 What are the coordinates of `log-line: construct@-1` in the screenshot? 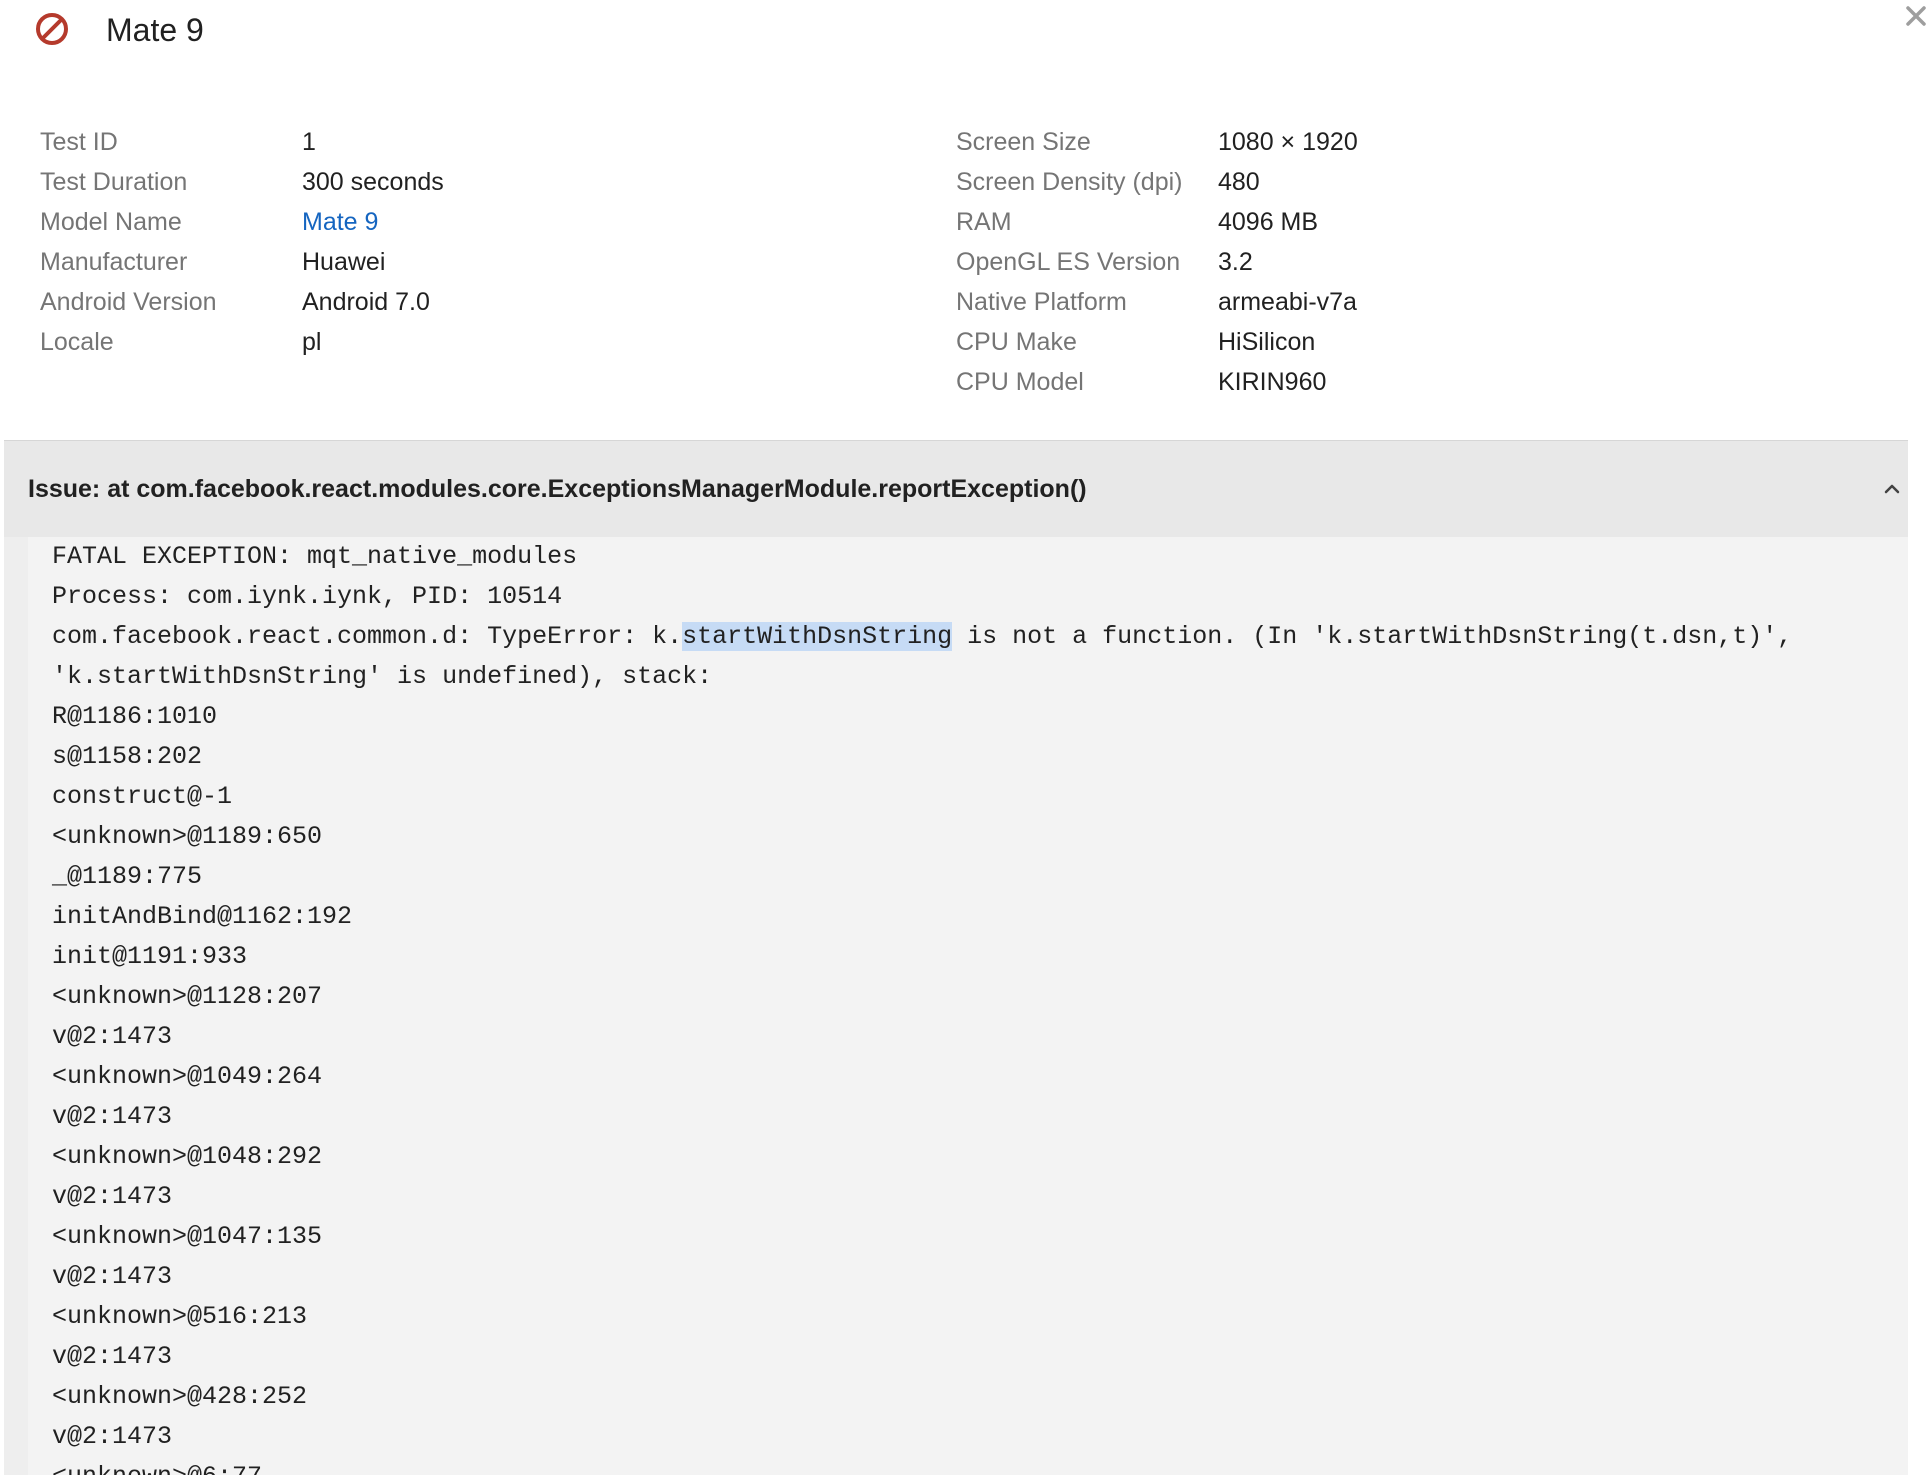 It's located at (142, 796).